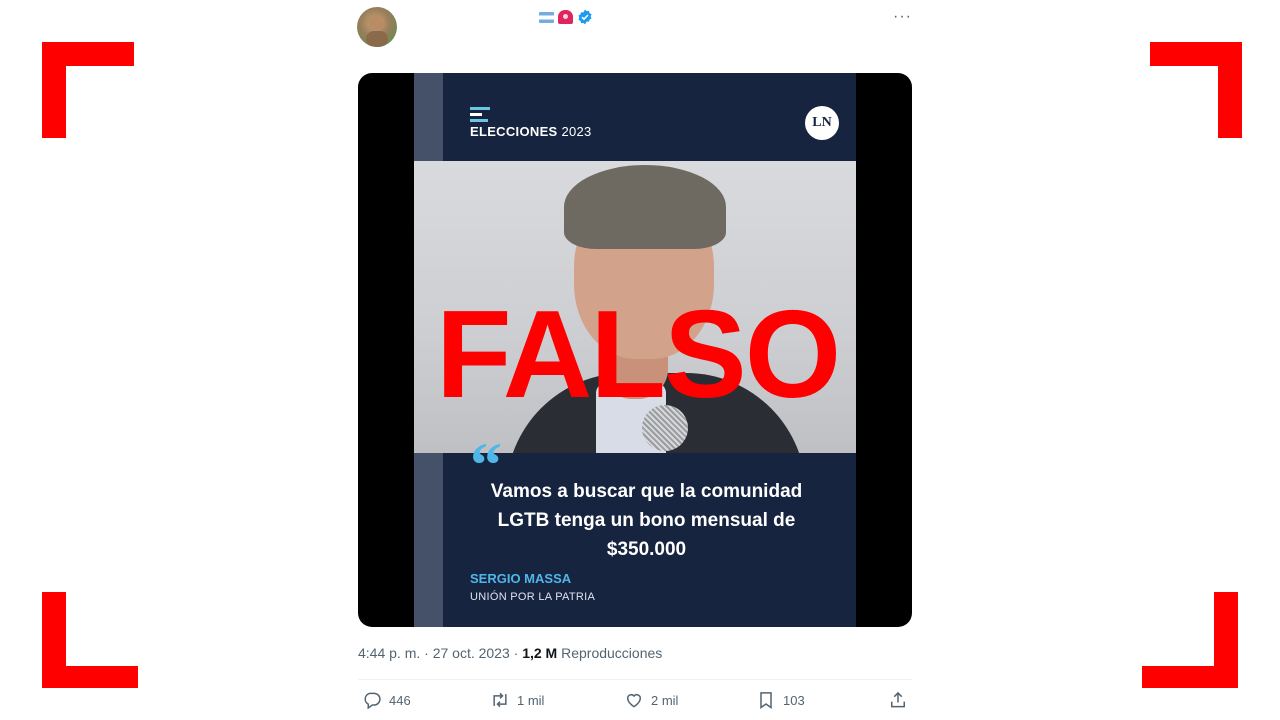 Image resolution: width=1280 pixels, height=720 pixels. What do you see at coordinates (386, 700) in the screenshot?
I see `reply-button: 446` at bounding box center [386, 700].